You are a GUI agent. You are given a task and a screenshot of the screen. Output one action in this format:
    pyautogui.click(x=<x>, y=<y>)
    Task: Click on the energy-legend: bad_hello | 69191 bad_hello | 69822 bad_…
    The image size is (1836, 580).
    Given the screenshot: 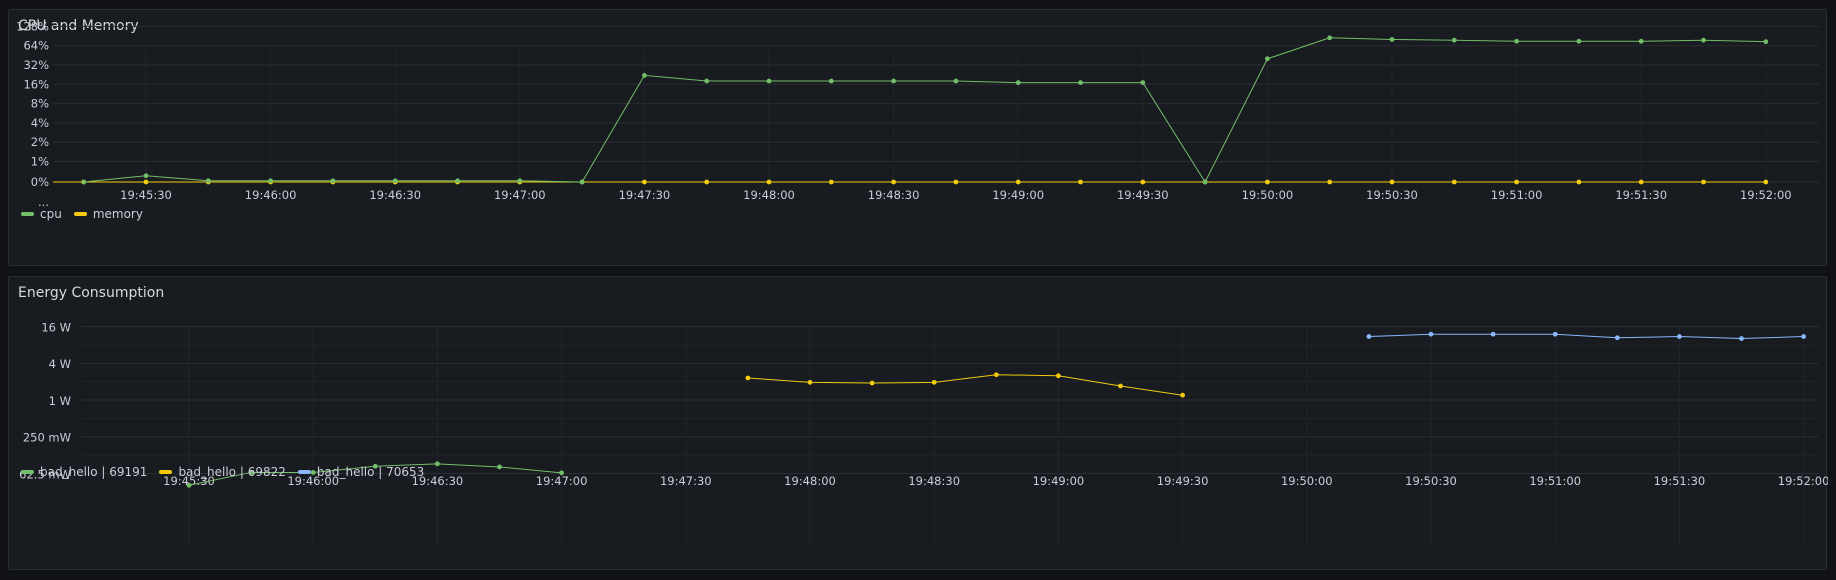 What is the action you would take?
    pyautogui.click(x=222, y=472)
    